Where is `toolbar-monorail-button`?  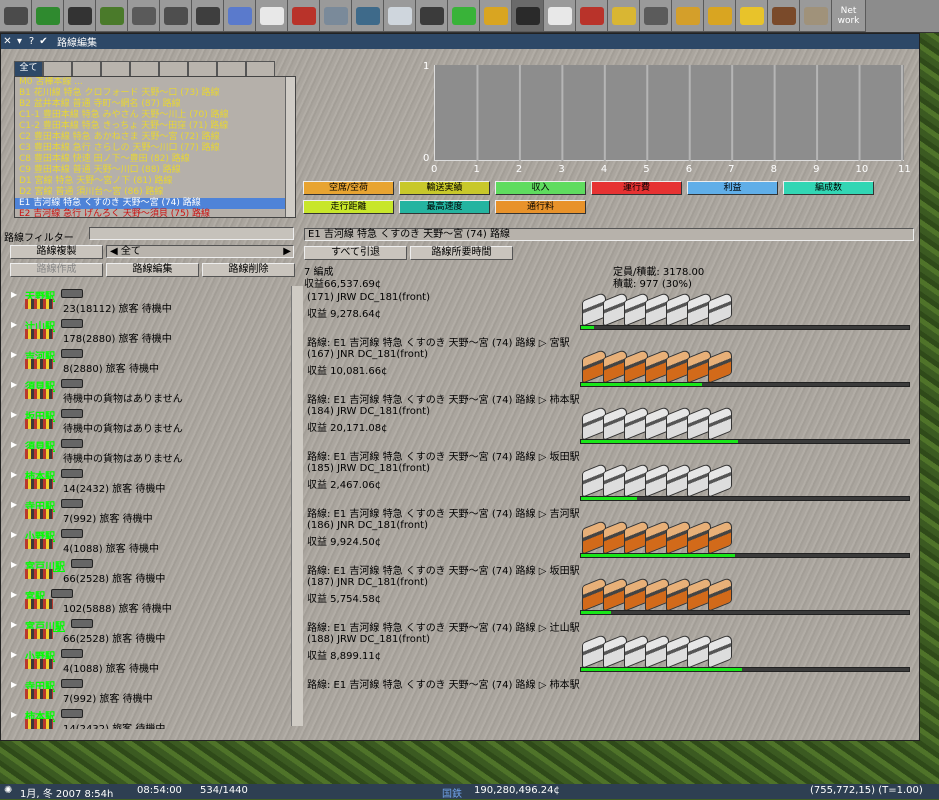
toolbar-monorail-button is located at coordinates (240, 16).